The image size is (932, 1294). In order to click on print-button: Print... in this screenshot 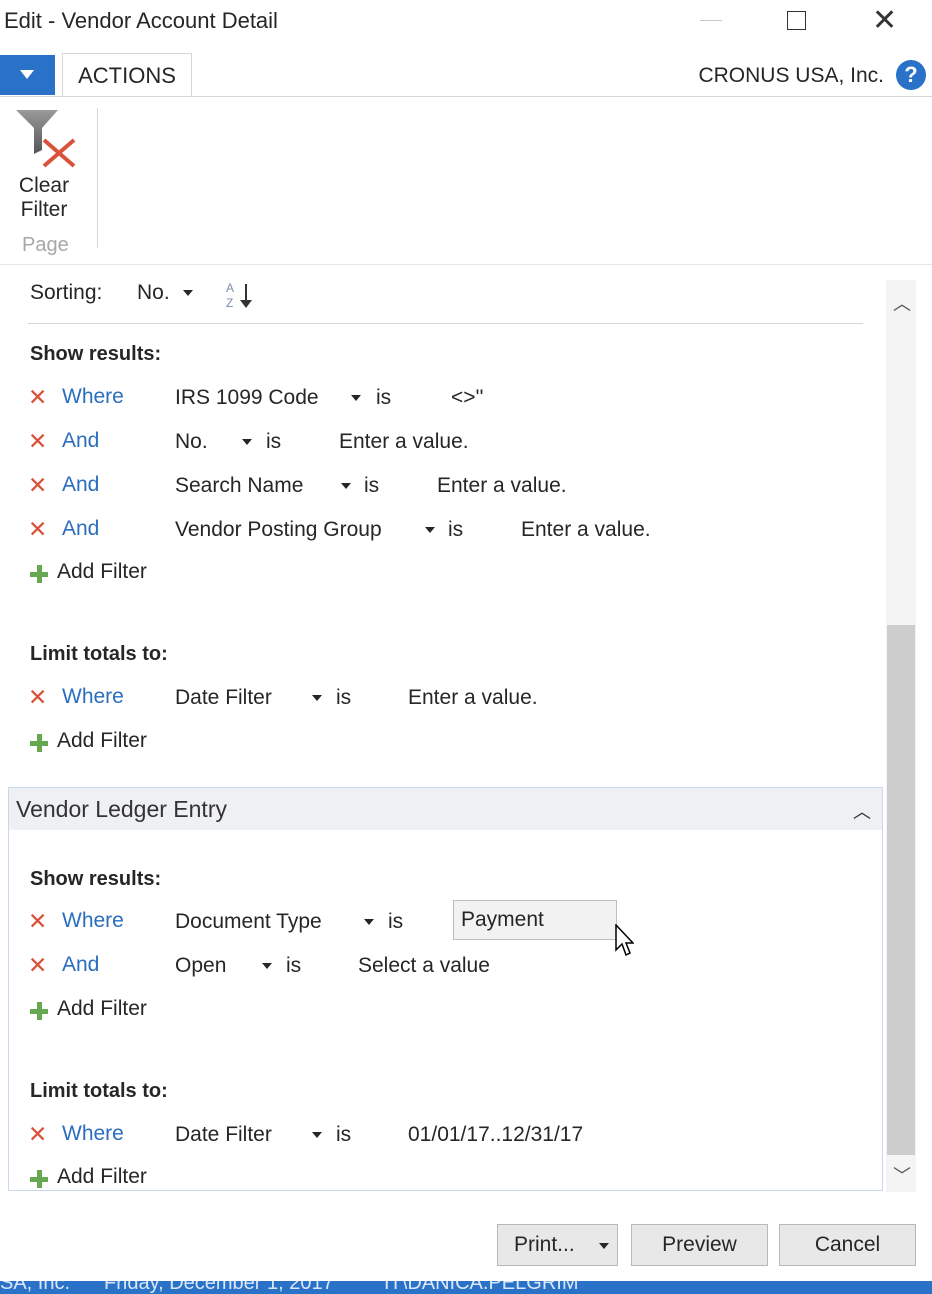, I will do `click(557, 1245)`.